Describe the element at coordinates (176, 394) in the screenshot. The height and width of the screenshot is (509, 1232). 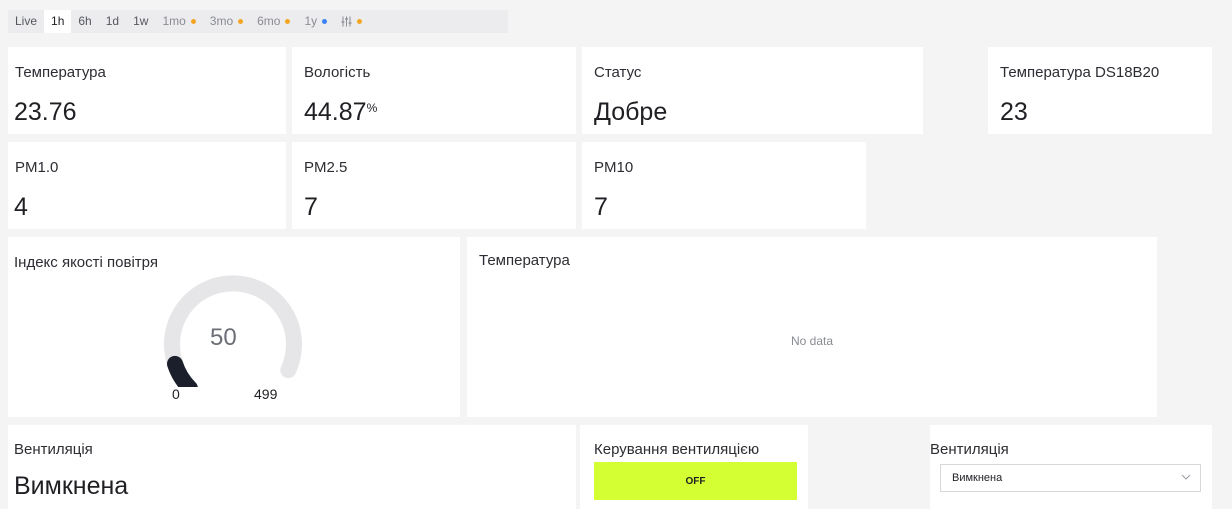
I see `aqi-min-label: 0` at that location.